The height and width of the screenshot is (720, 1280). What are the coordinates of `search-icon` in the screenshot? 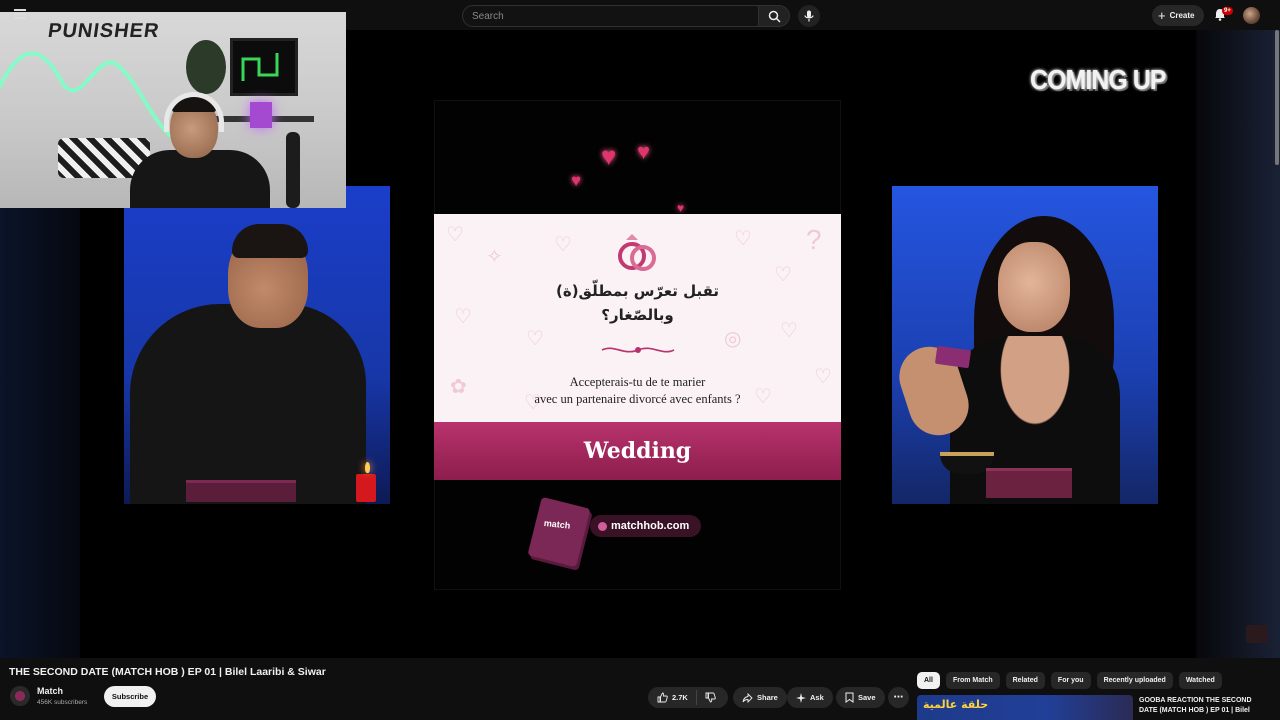 It's located at (774, 16).